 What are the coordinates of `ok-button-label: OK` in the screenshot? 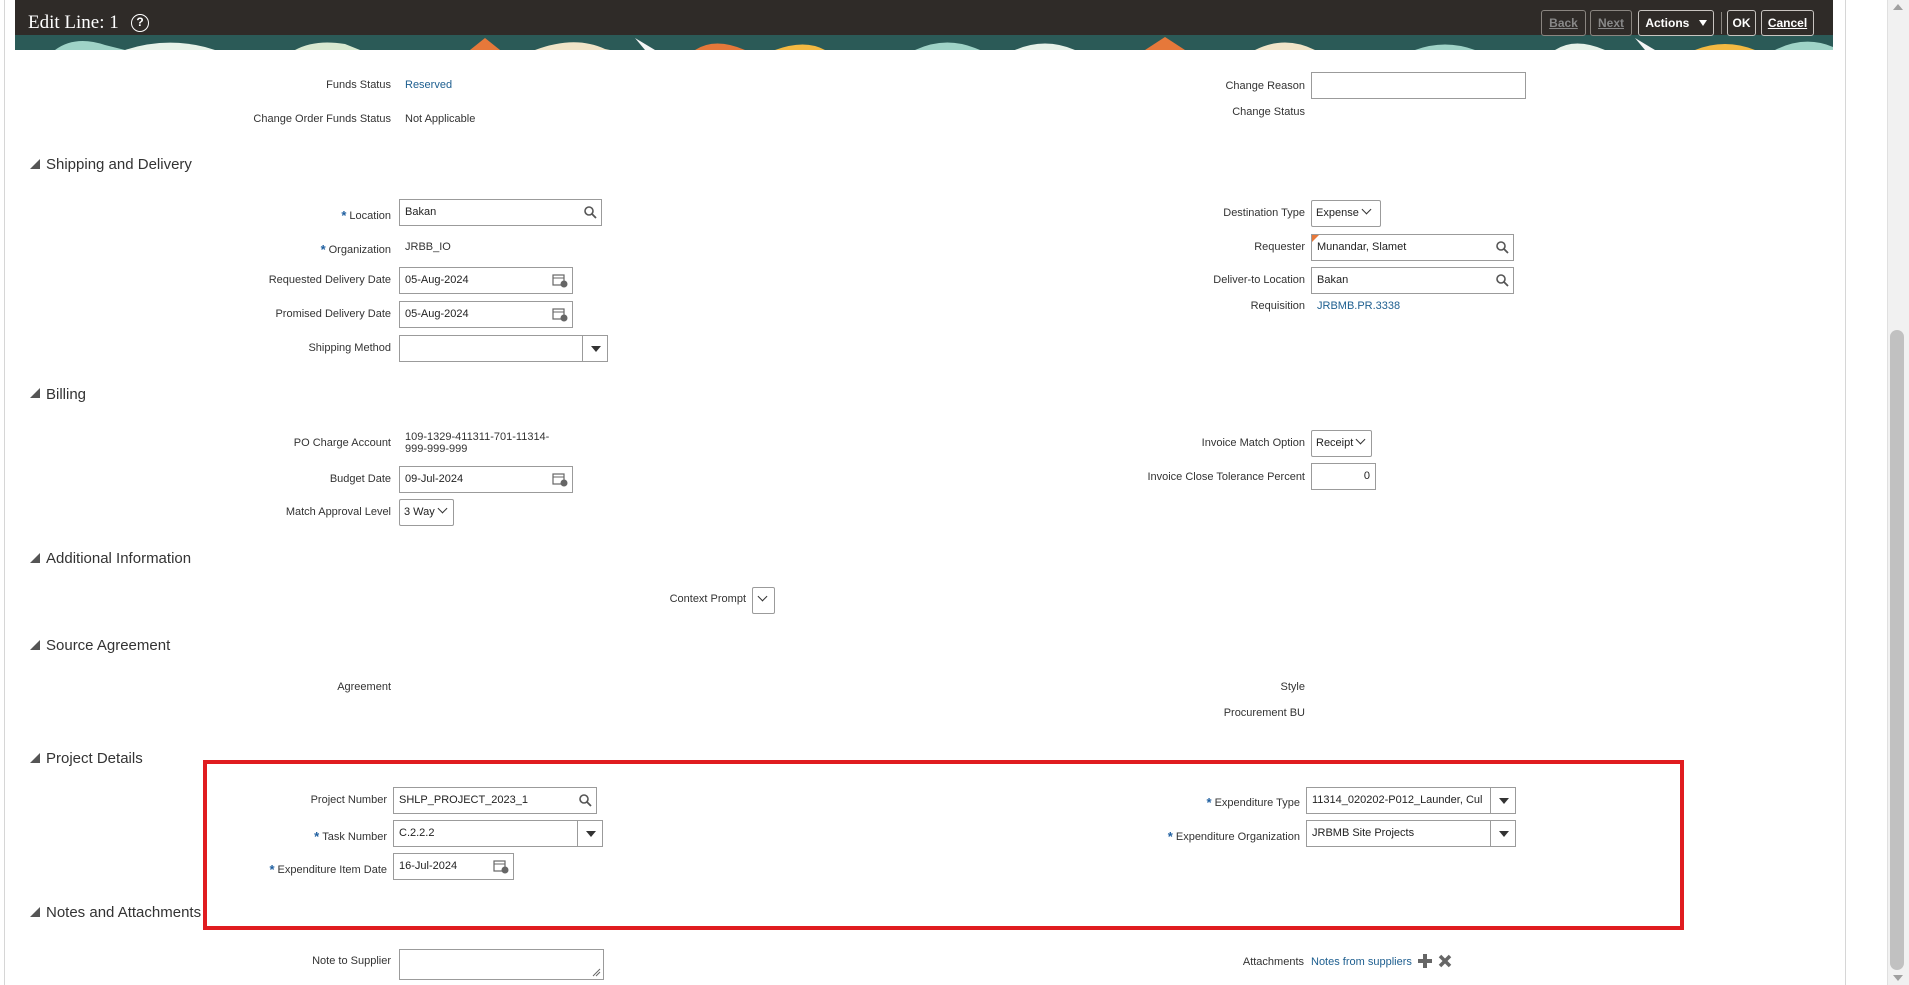 It's located at (1741, 23).